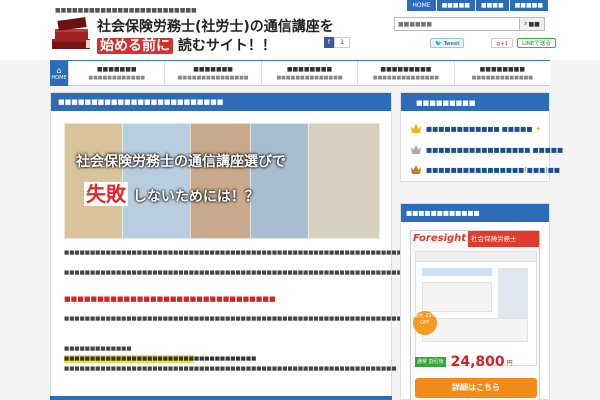 Image resolution: width=600 pixels, height=400 pixels. Describe the element at coordinates (495, 149) in the screenshot. I see `ranking-item-label: ■■■■■■■■■■■■■■■■■ ■■■■■` at that location.